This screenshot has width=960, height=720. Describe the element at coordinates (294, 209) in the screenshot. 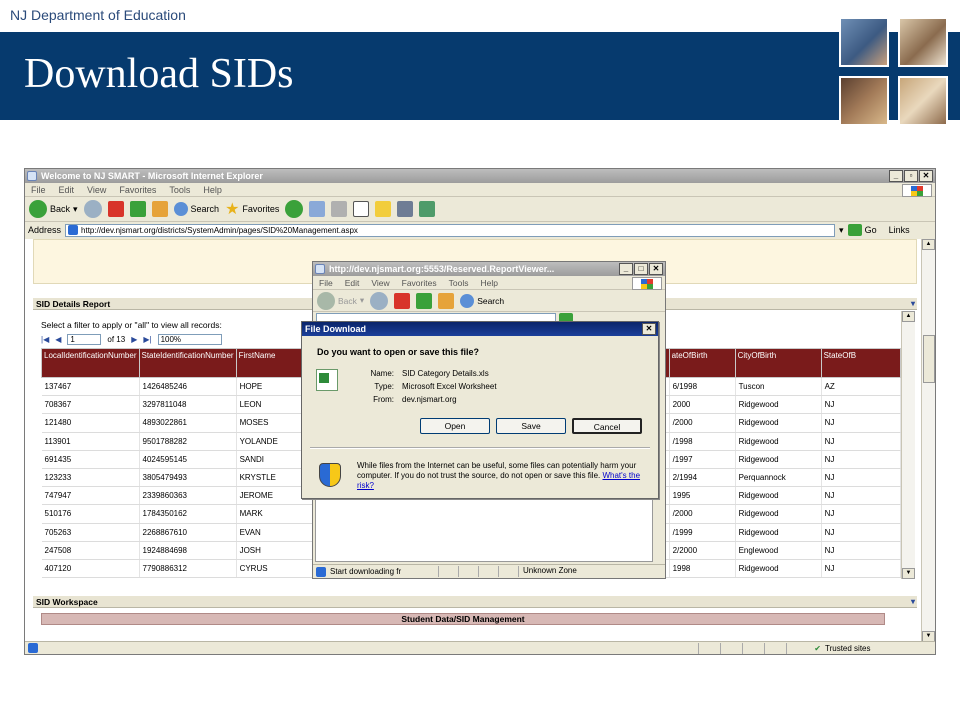

I see `history-icon` at that location.